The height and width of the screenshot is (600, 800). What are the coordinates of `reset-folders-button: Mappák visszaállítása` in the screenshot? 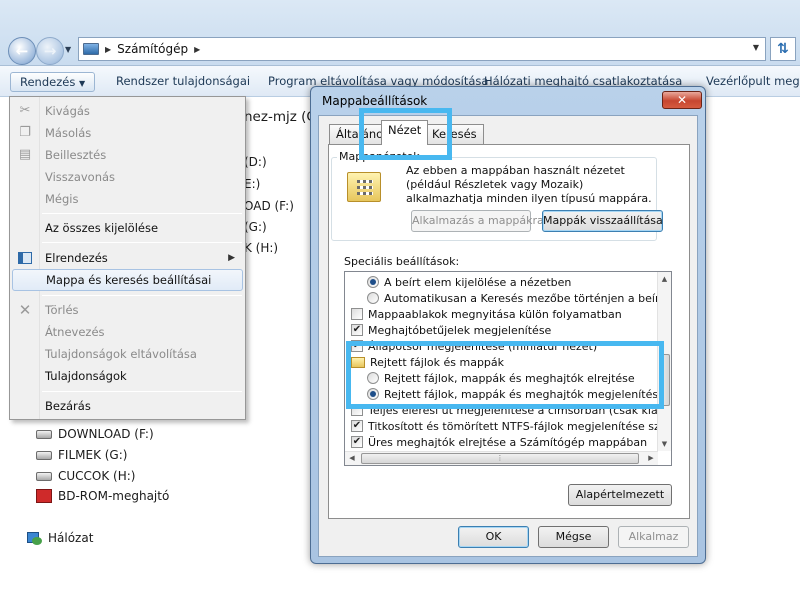 It's located at (602, 221).